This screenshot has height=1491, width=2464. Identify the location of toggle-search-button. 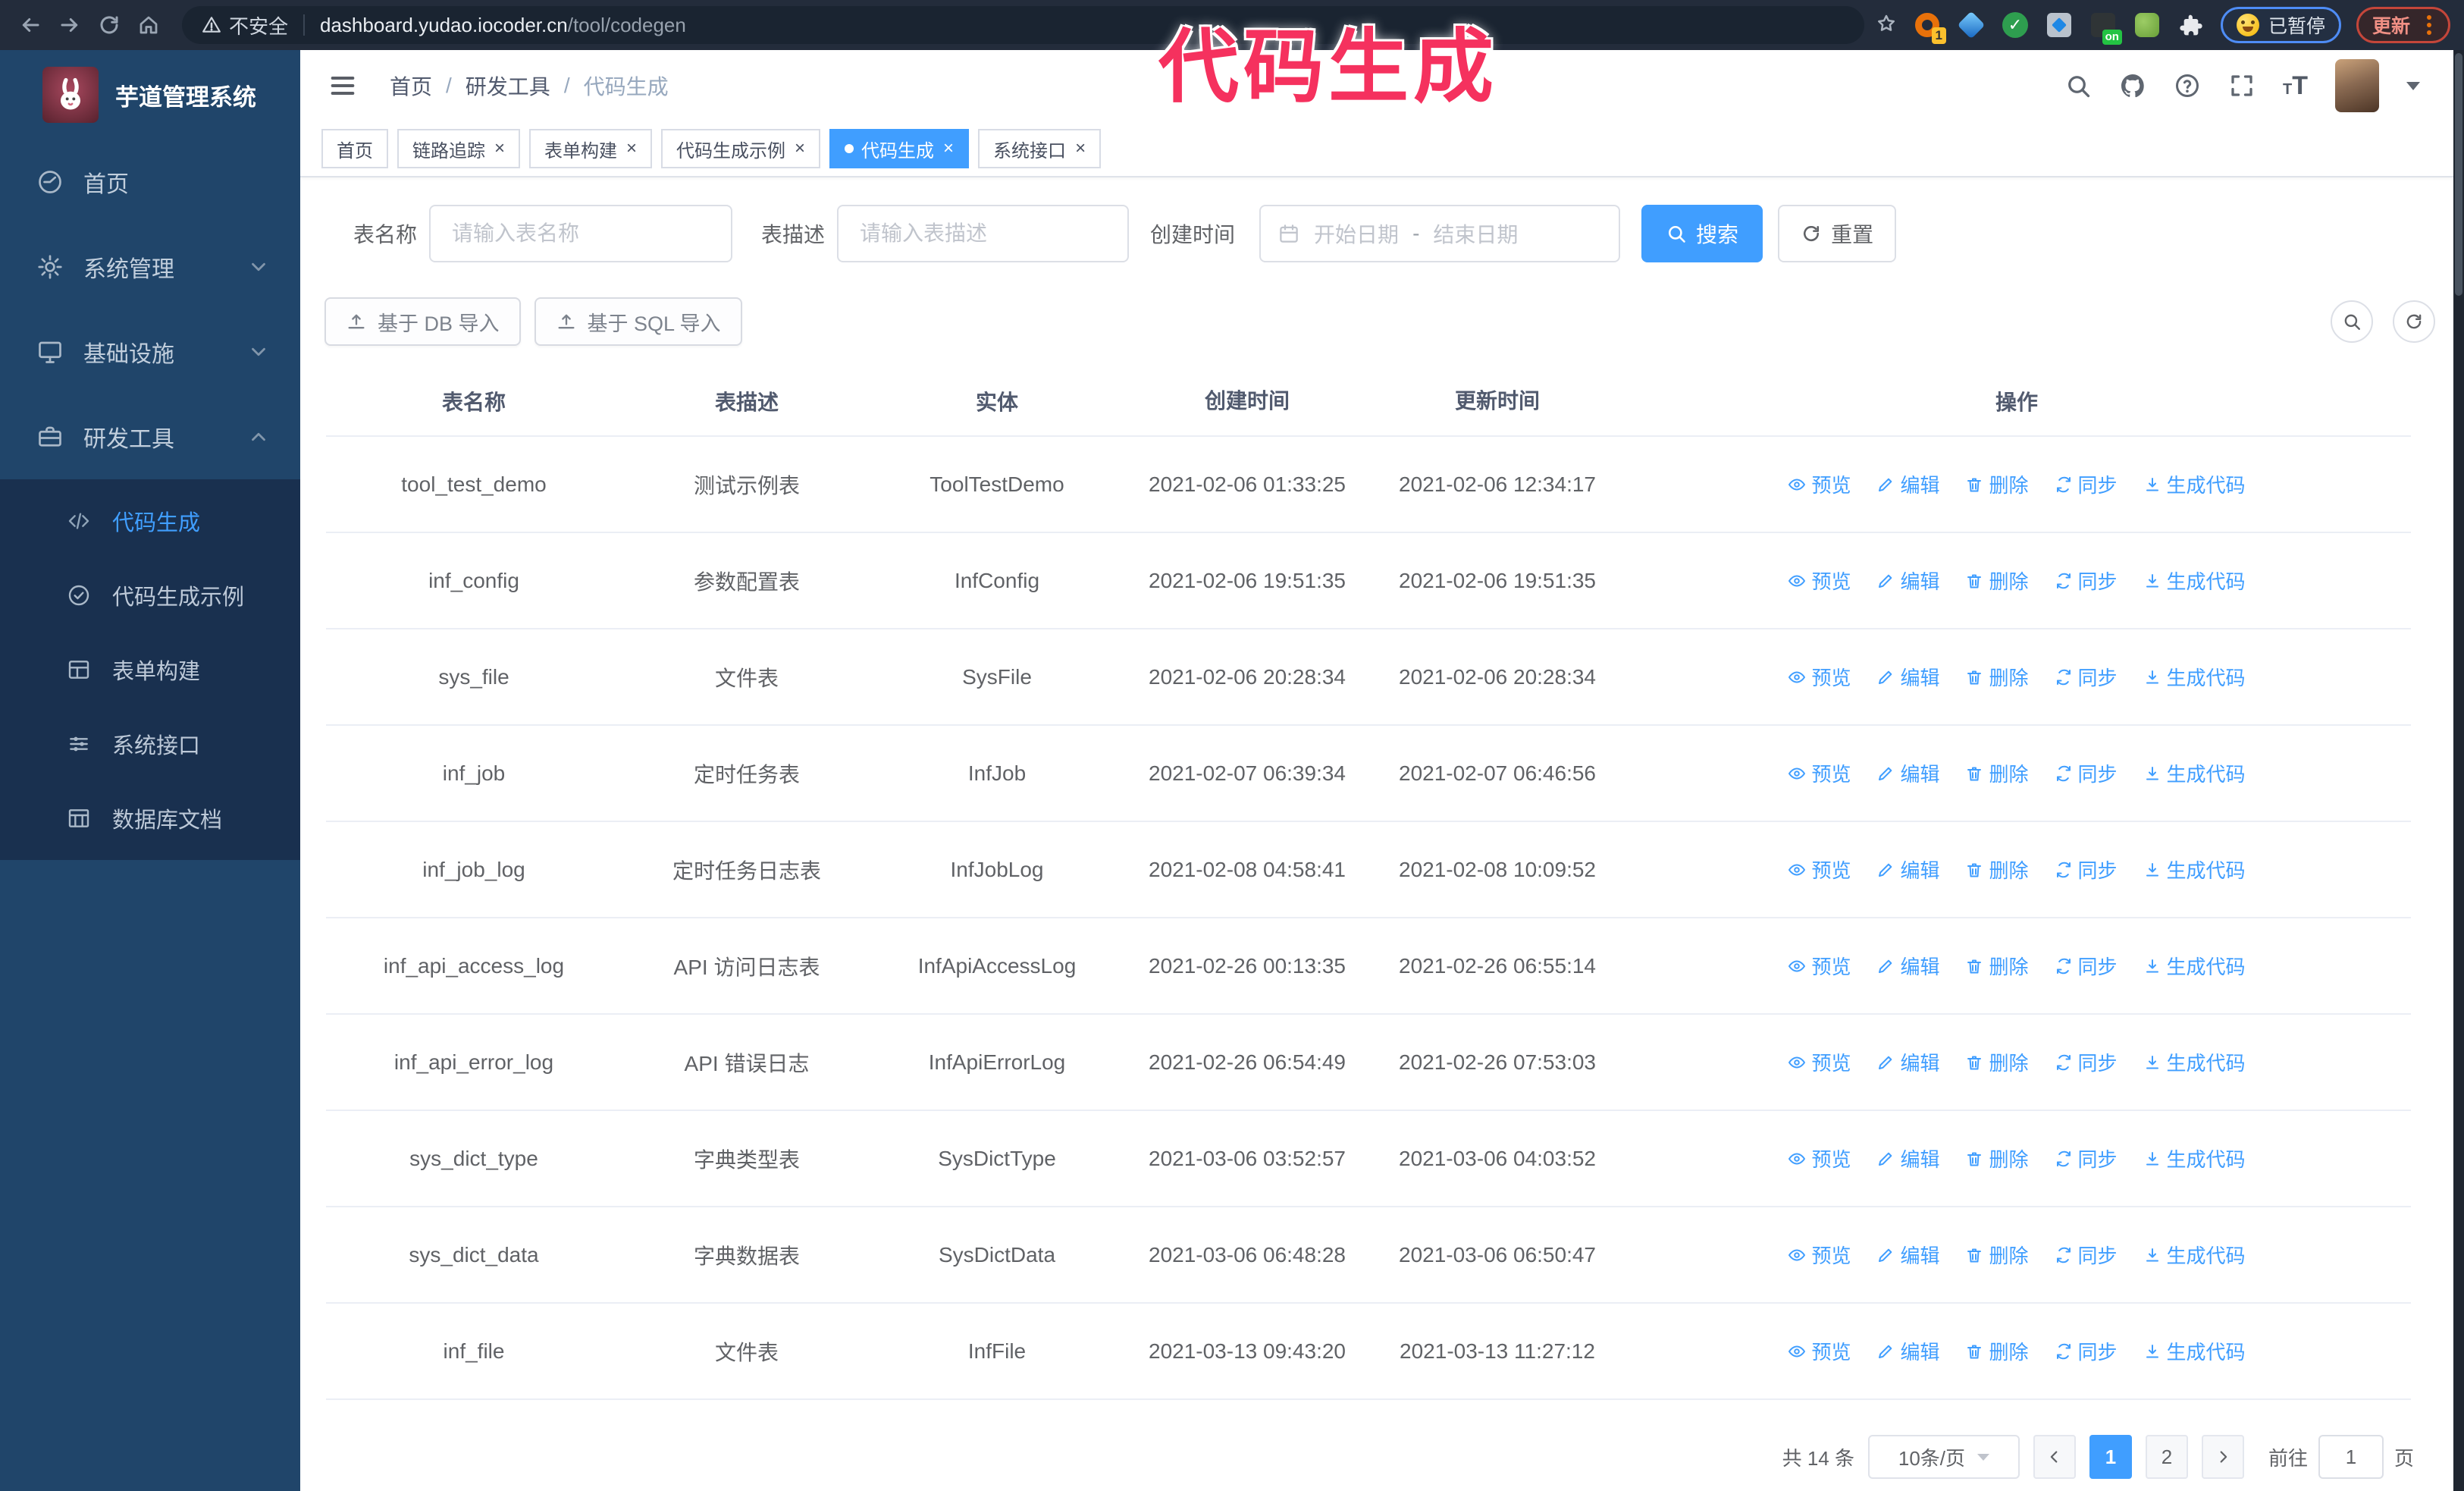
(2352, 321).